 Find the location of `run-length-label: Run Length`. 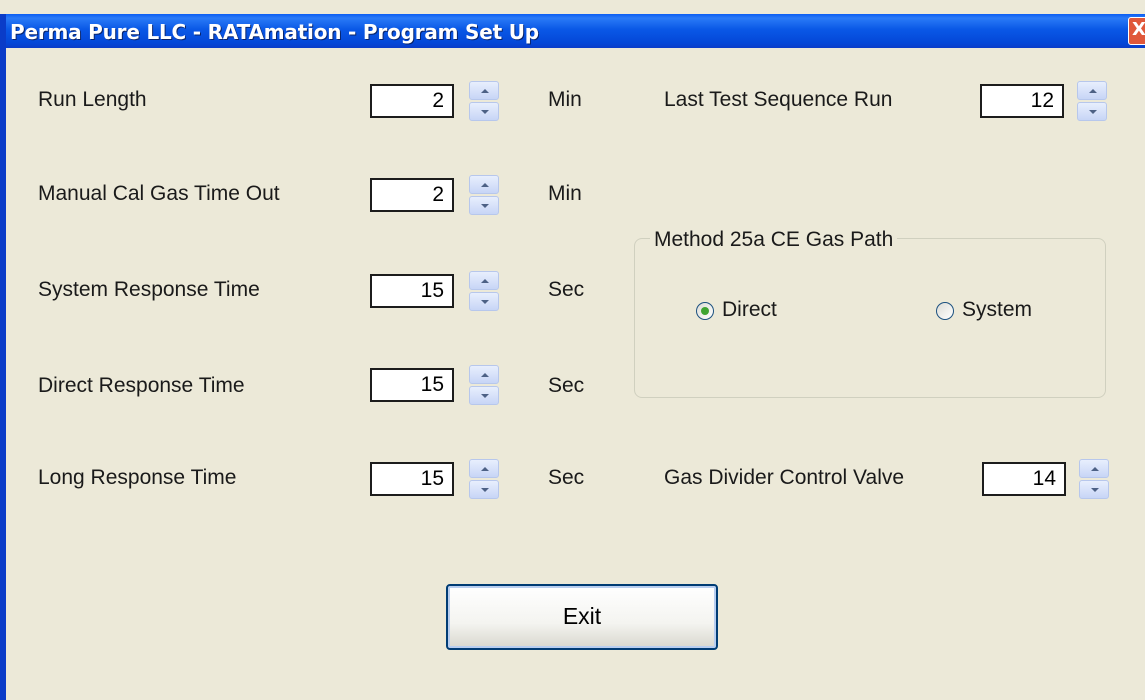

run-length-label: Run Length is located at coordinates (92, 99).